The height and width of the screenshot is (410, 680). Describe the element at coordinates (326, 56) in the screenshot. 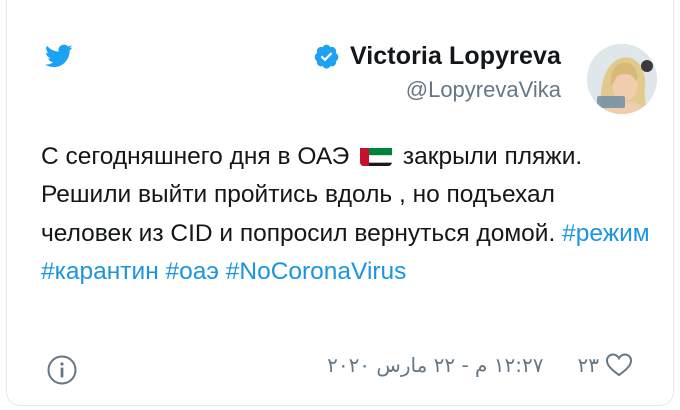

I see `verified-badge-icon` at that location.